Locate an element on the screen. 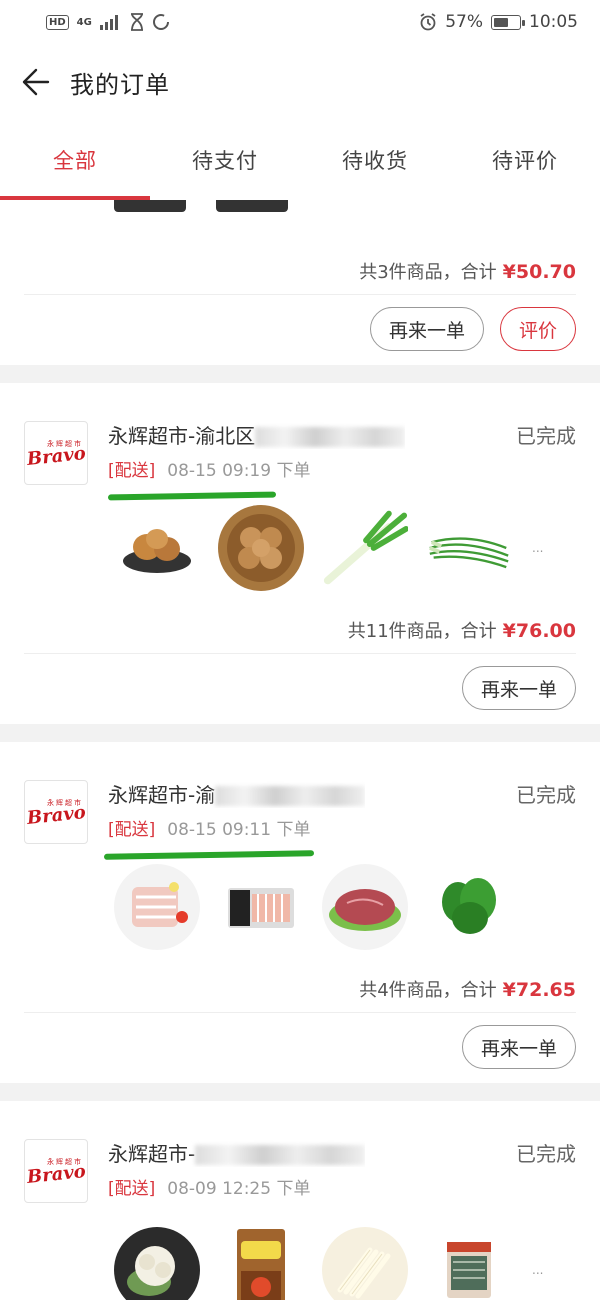  product-image-pork-belly is located at coordinates (157, 907).